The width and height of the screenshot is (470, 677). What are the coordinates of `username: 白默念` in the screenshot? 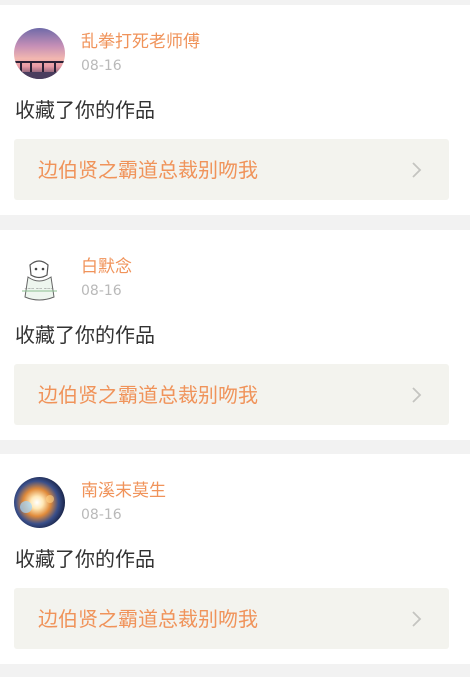 It's located at (106, 267).